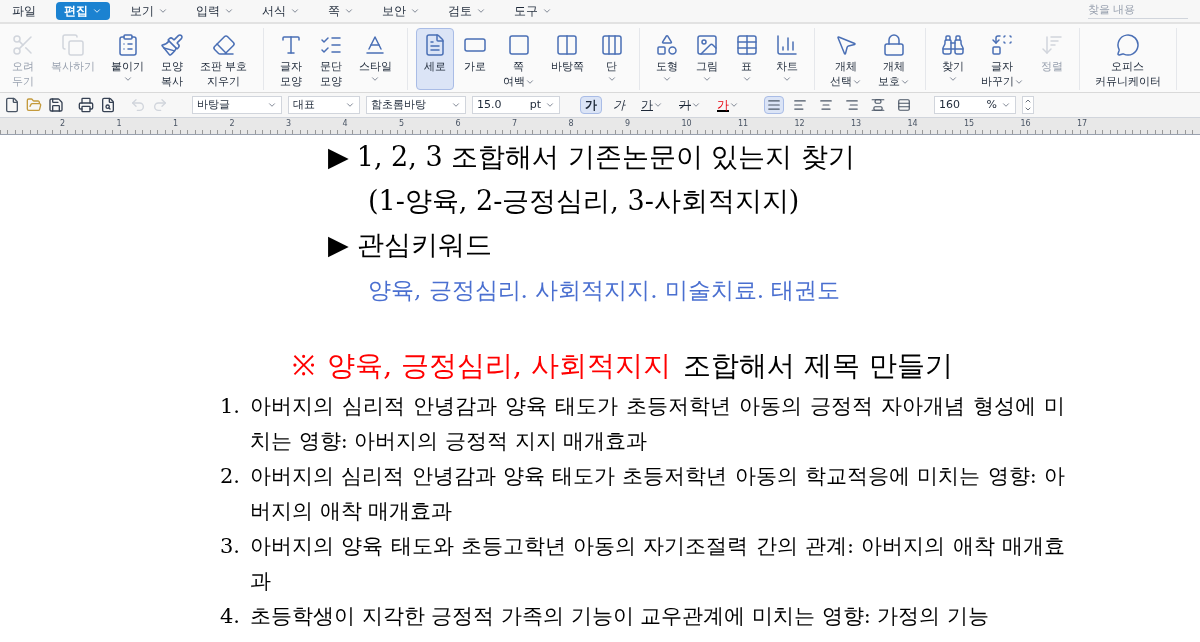 This screenshot has height=642, width=1200. What do you see at coordinates (224, 59) in the screenshot?
I see `ribbon-button: 조판 부호 지우기` at bounding box center [224, 59].